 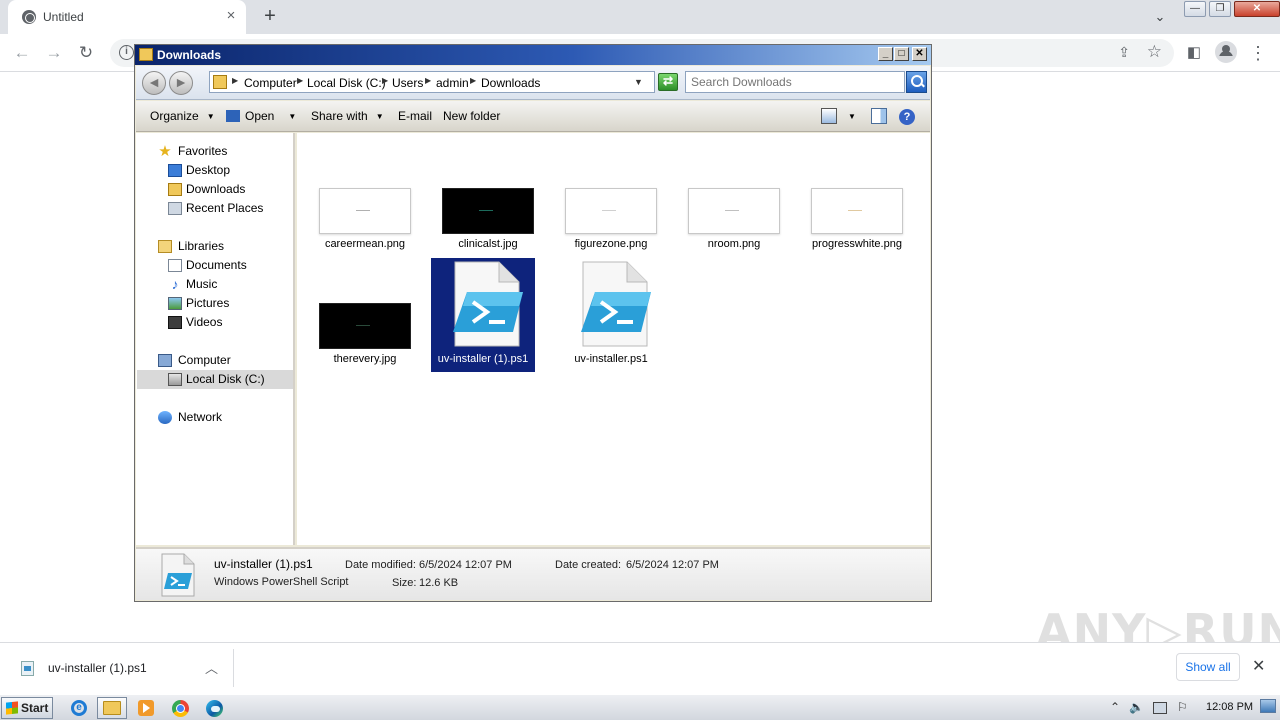 What do you see at coordinates (1268, 706) in the screenshot?
I see `show-desktop-icon` at bounding box center [1268, 706].